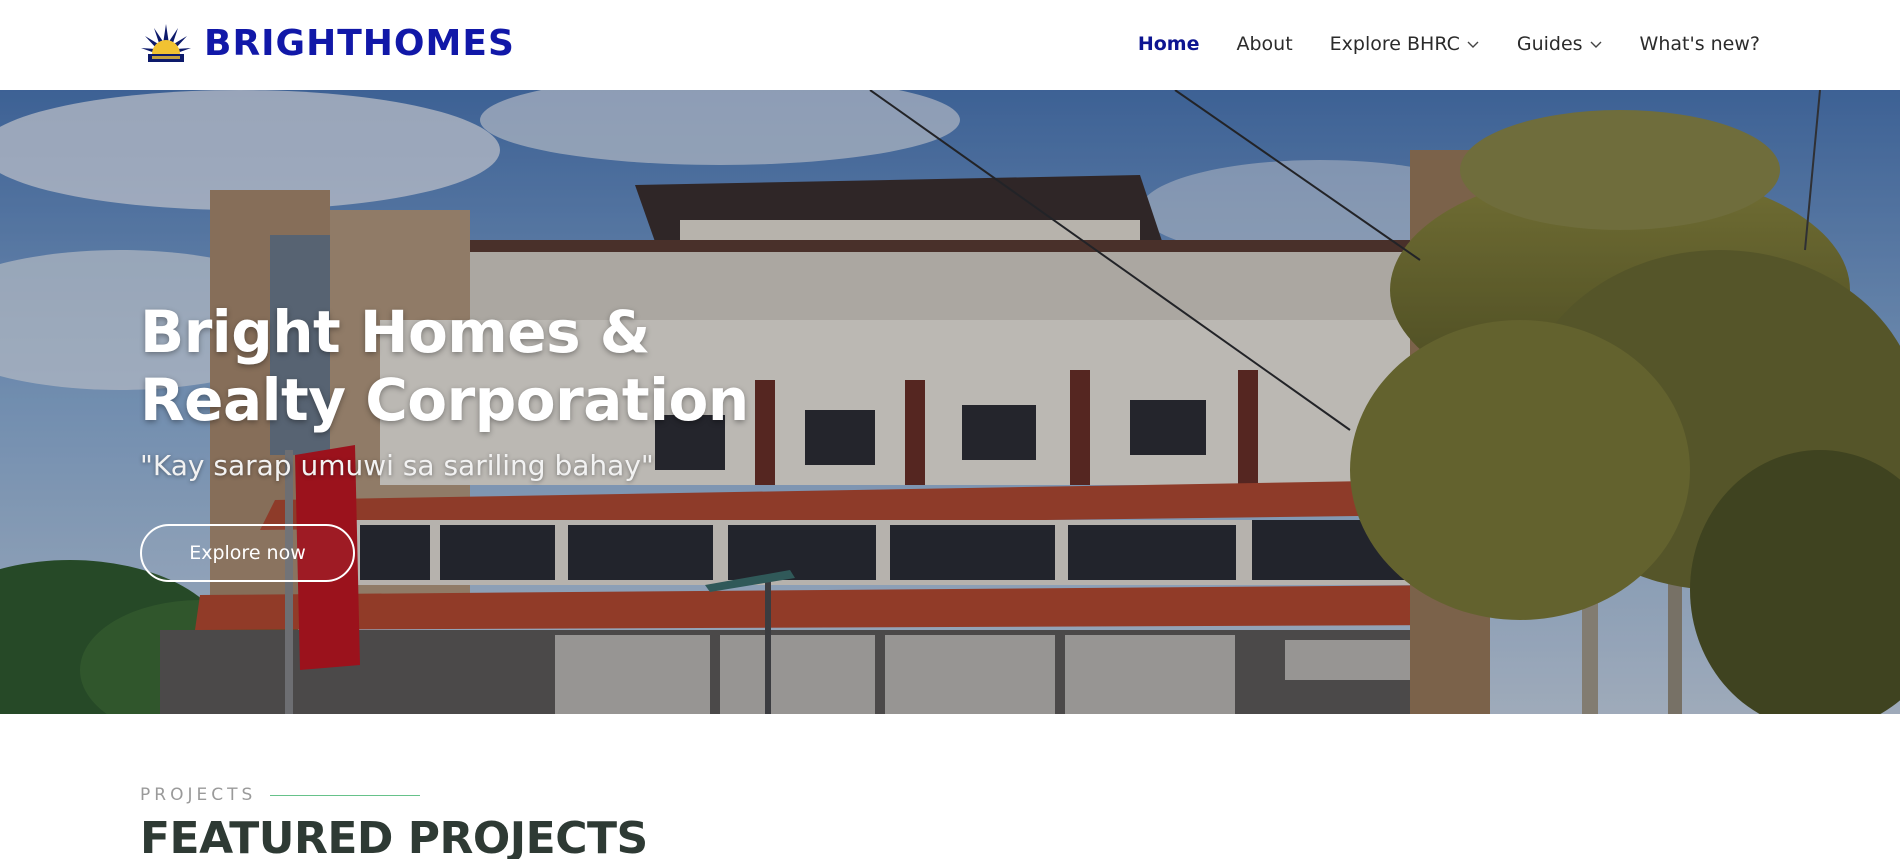 The image size is (1900, 859). What do you see at coordinates (198, 795) in the screenshot?
I see `eyebrow-label: PROJECTS` at bounding box center [198, 795].